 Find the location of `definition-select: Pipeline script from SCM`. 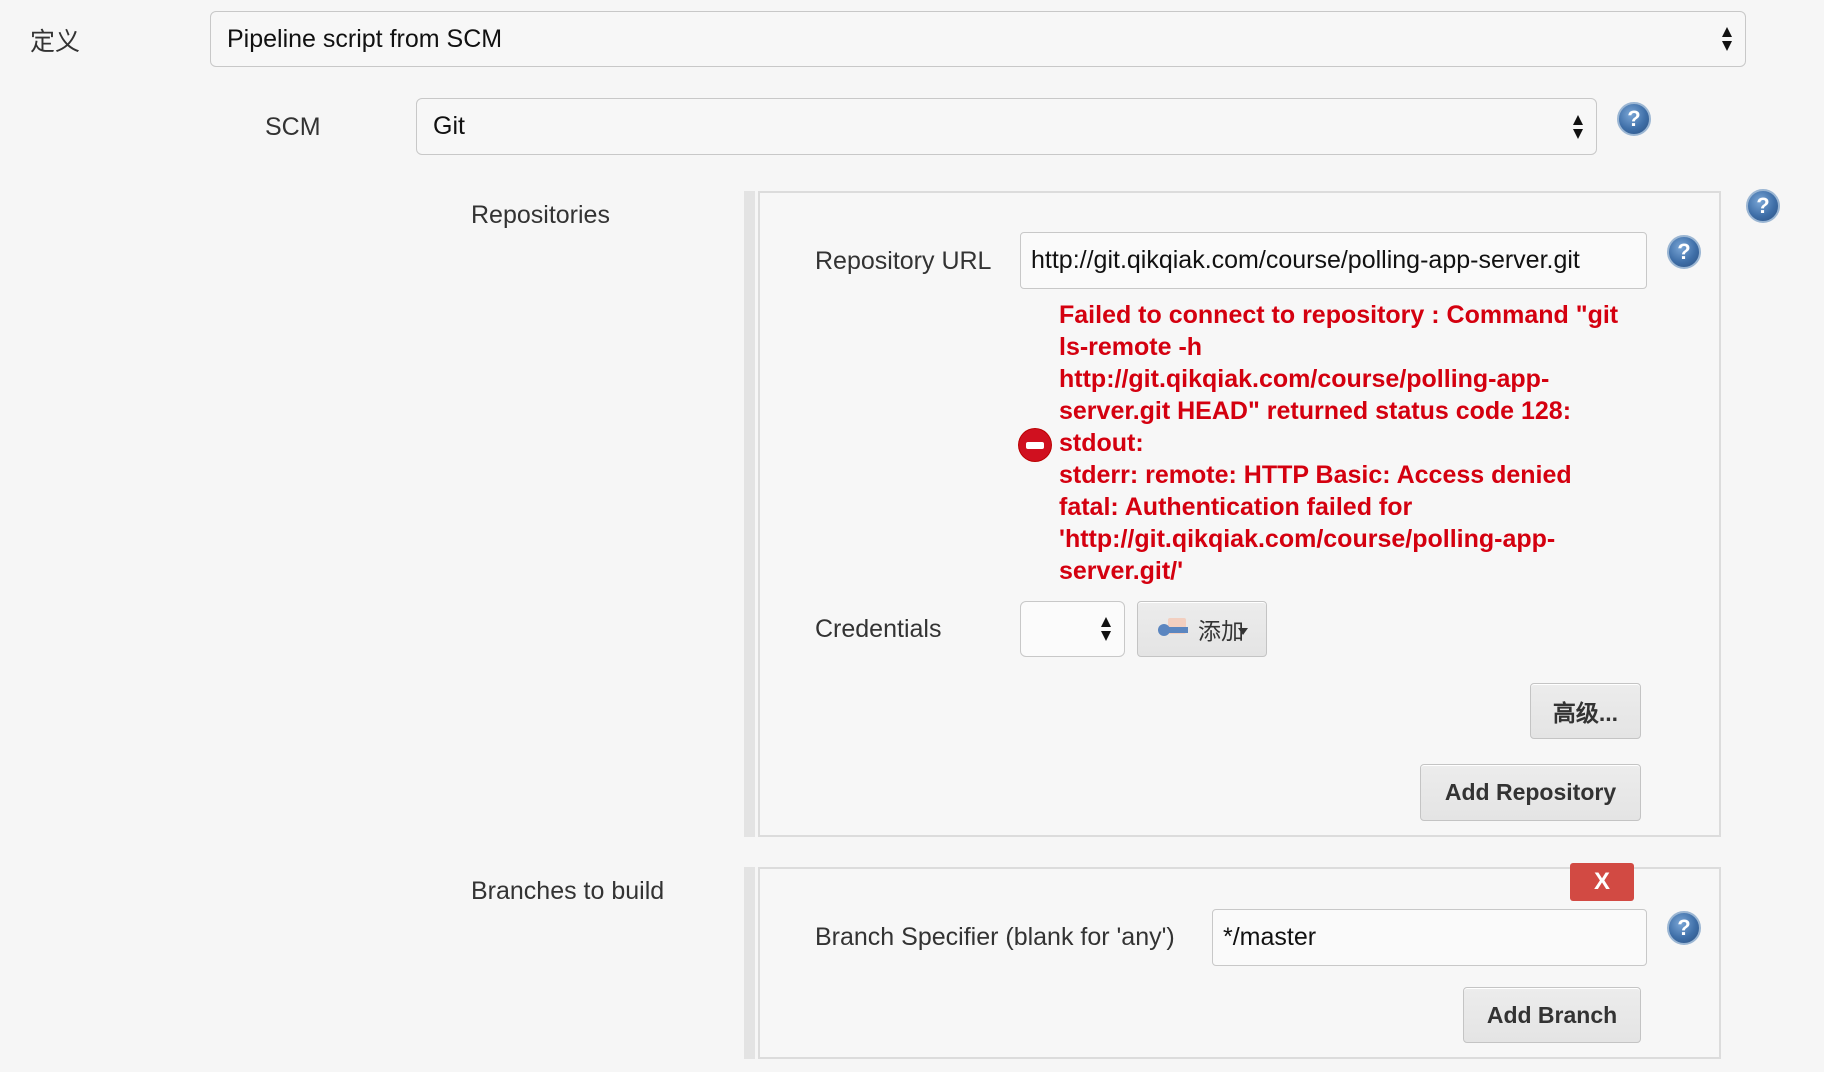

definition-select: Pipeline script from SCM is located at coordinates (978, 39).